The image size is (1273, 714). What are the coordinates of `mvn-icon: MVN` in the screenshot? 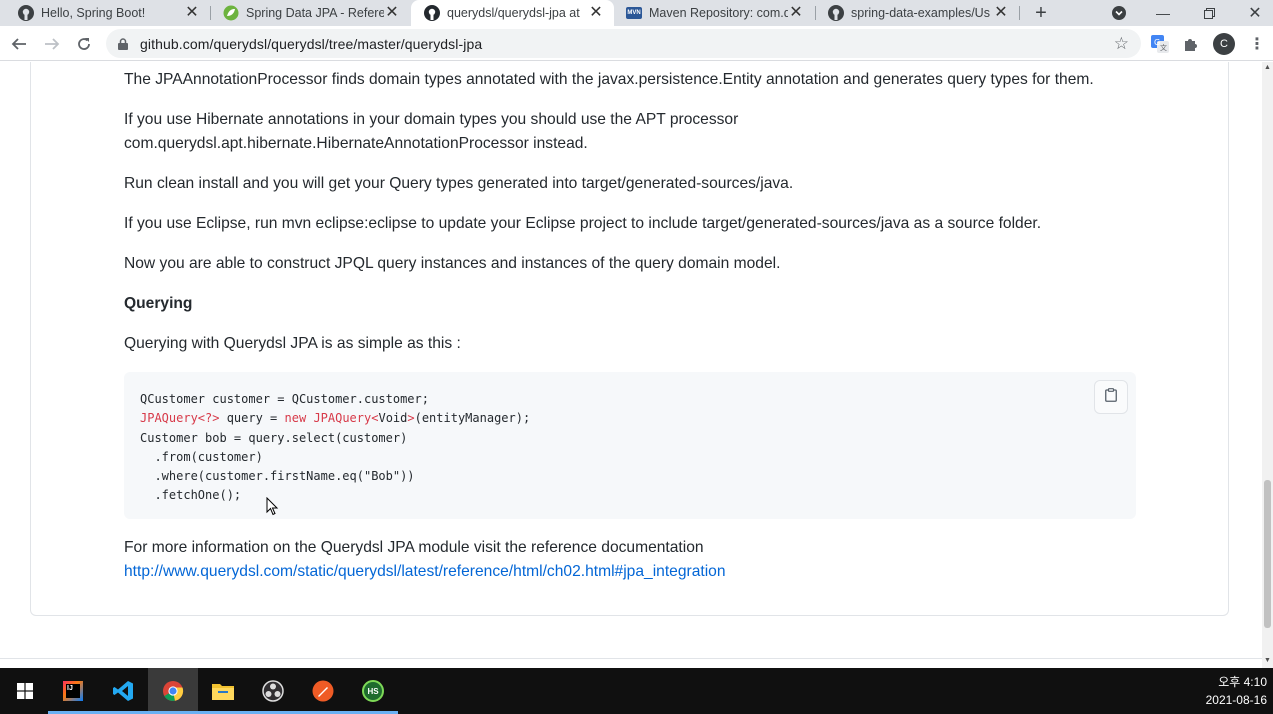 It's located at (634, 13).